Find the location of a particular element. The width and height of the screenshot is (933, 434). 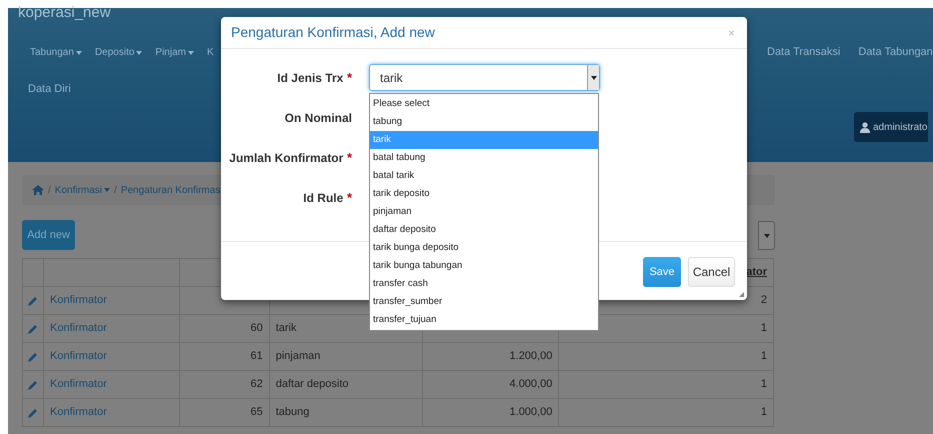

close-button: × is located at coordinates (732, 33).